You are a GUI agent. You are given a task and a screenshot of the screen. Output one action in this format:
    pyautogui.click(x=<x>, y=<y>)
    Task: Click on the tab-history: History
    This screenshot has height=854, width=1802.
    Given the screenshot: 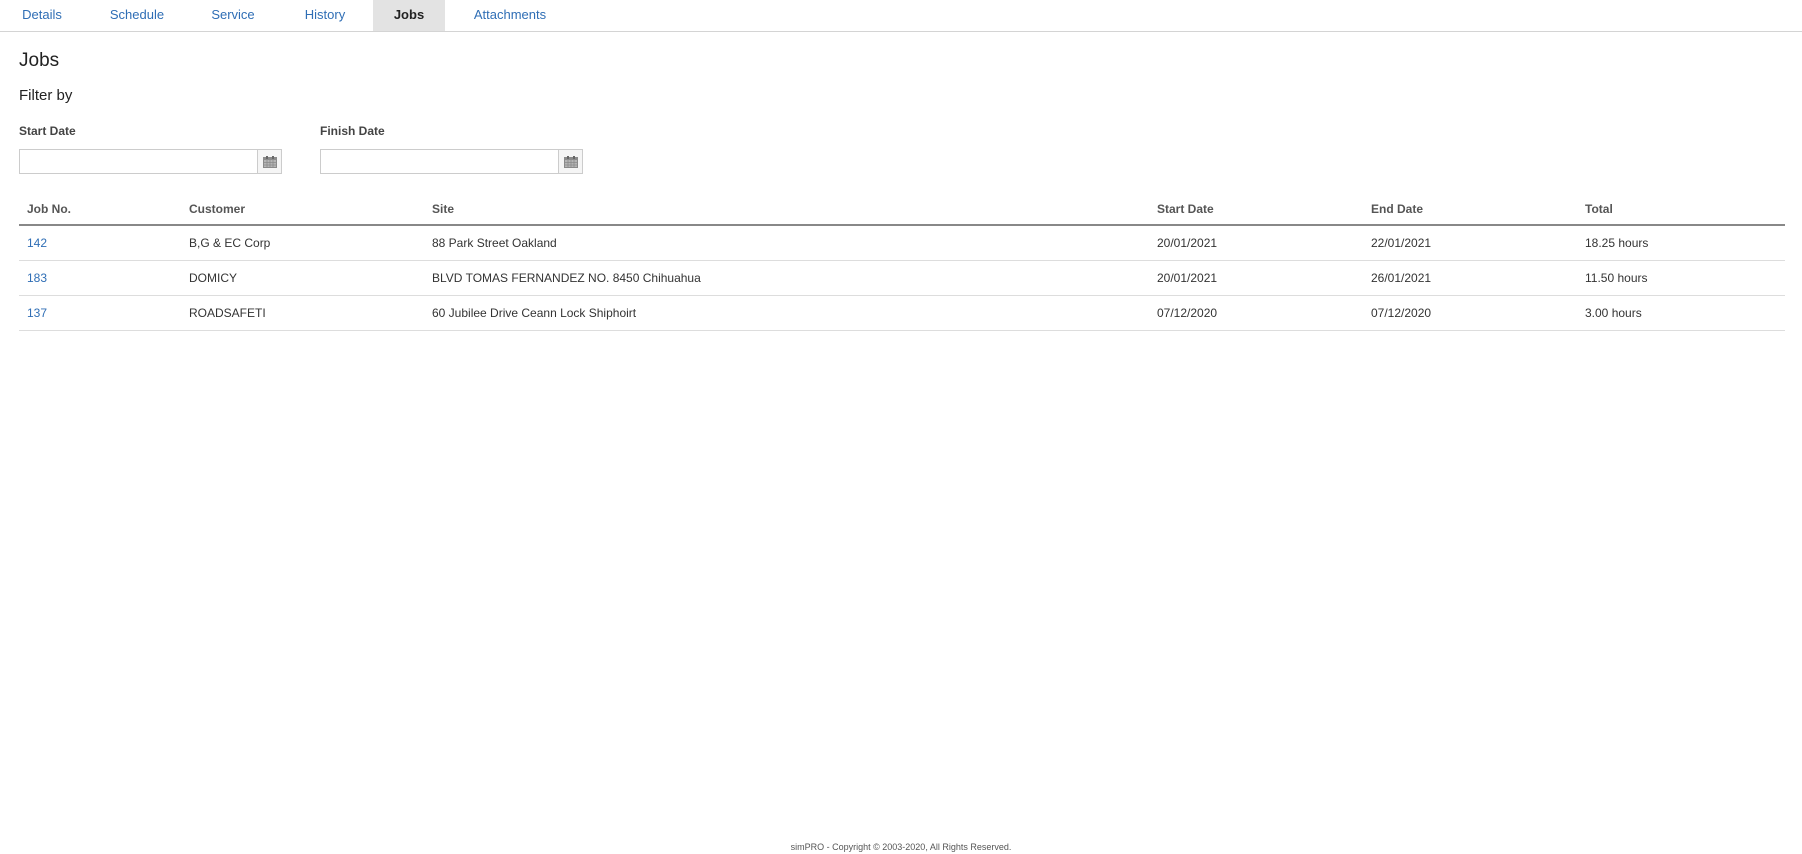 What is the action you would take?
    pyautogui.click(x=325, y=15)
    